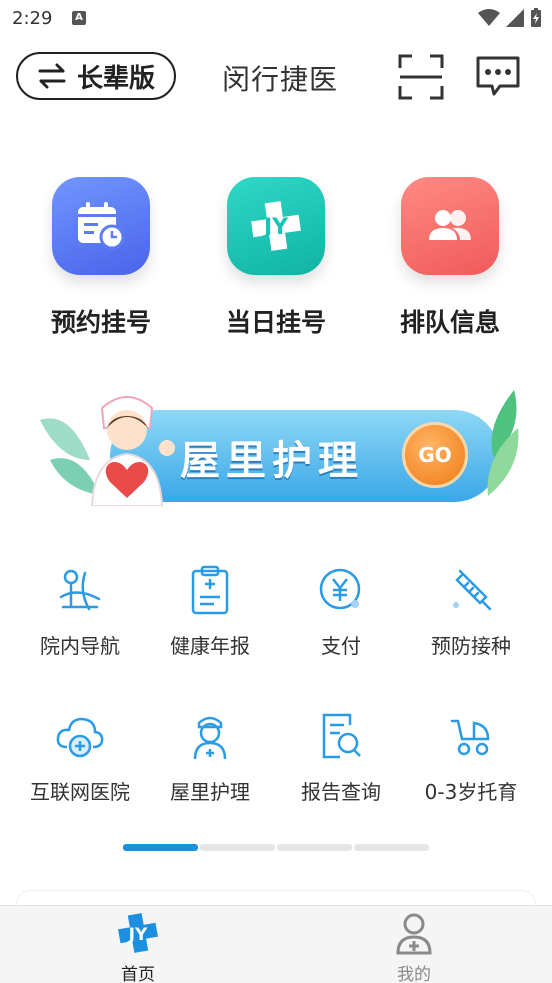 The width and height of the screenshot is (552, 983). What do you see at coordinates (80, 590) in the screenshot?
I see `navigation-map-icon` at bounding box center [80, 590].